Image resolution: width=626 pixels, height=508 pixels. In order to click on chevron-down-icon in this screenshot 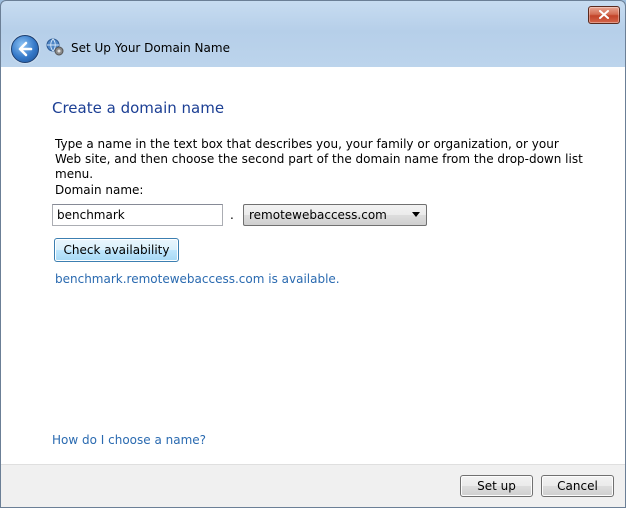, I will do `click(416, 214)`.